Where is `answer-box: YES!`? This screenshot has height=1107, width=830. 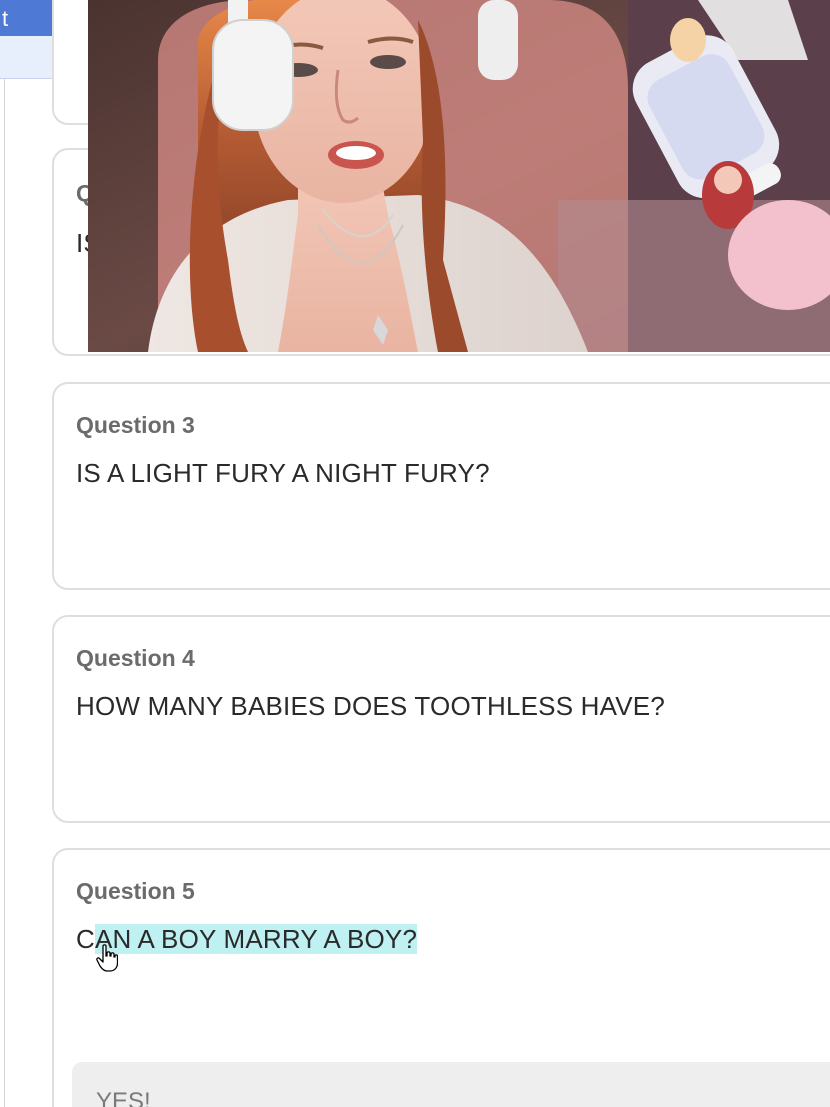
answer-box: YES! is located at coordinates (451, 1084).